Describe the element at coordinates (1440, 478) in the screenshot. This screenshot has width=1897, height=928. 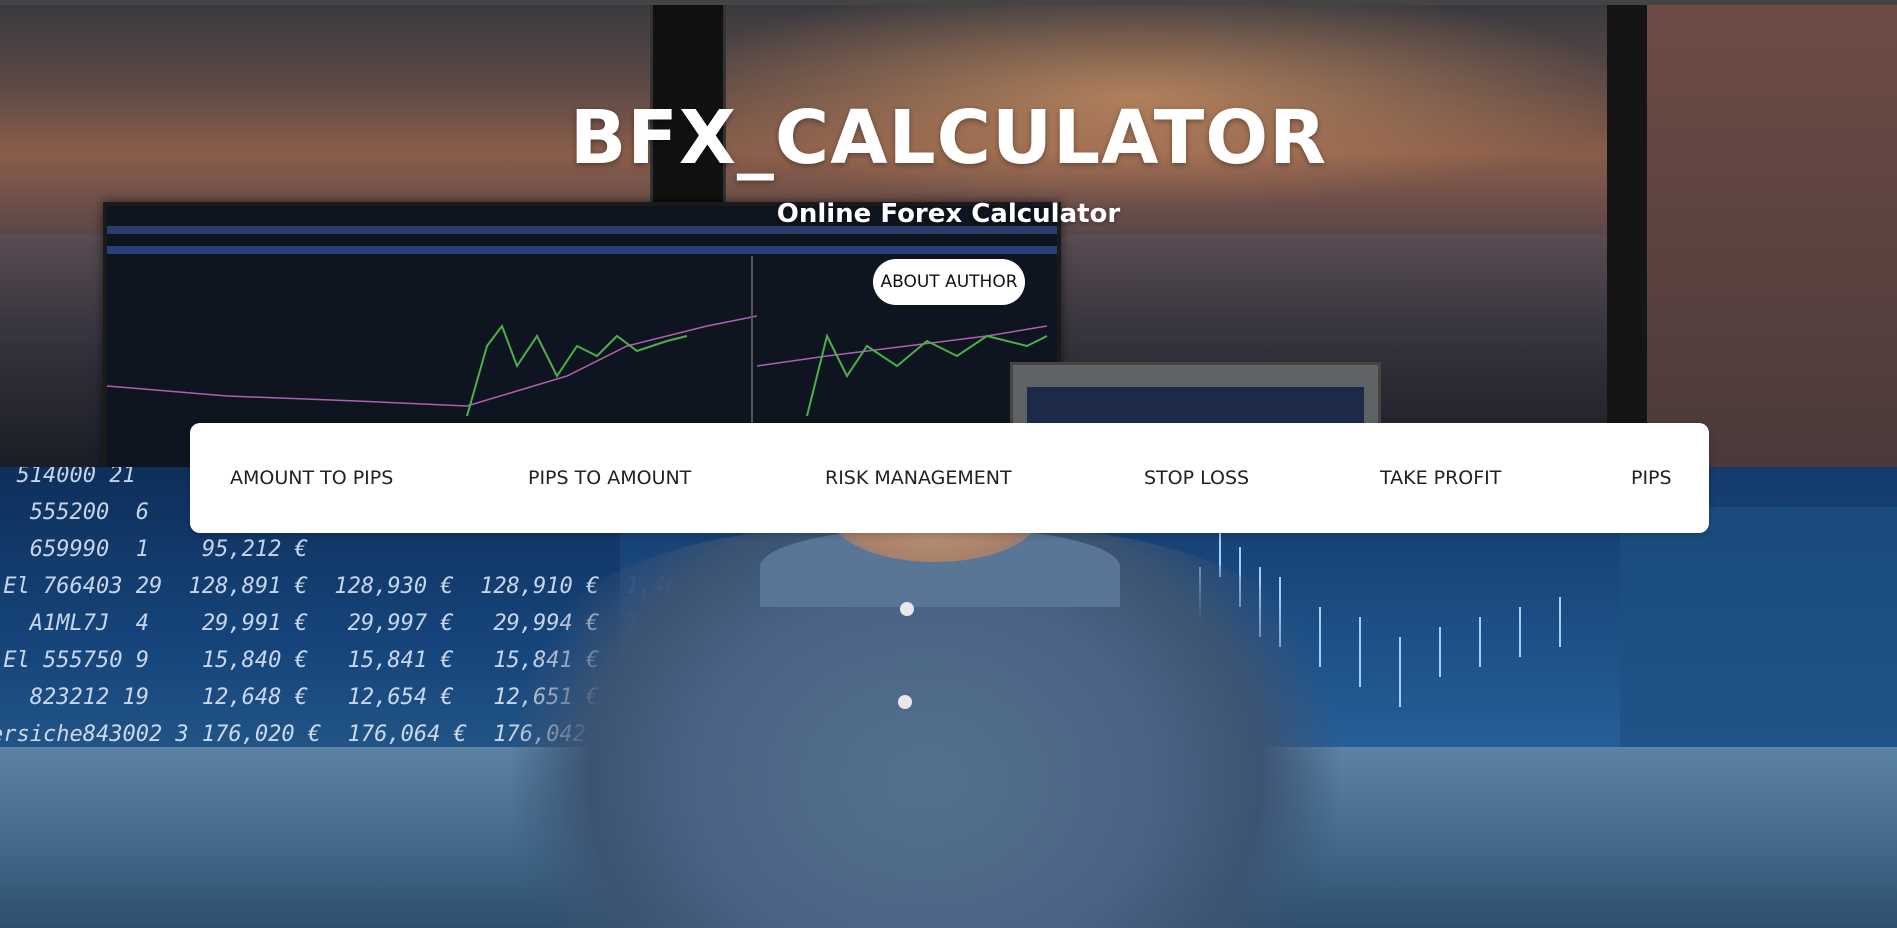
I see `nav-item-take-profit: TAKE PROFIT` at that location.